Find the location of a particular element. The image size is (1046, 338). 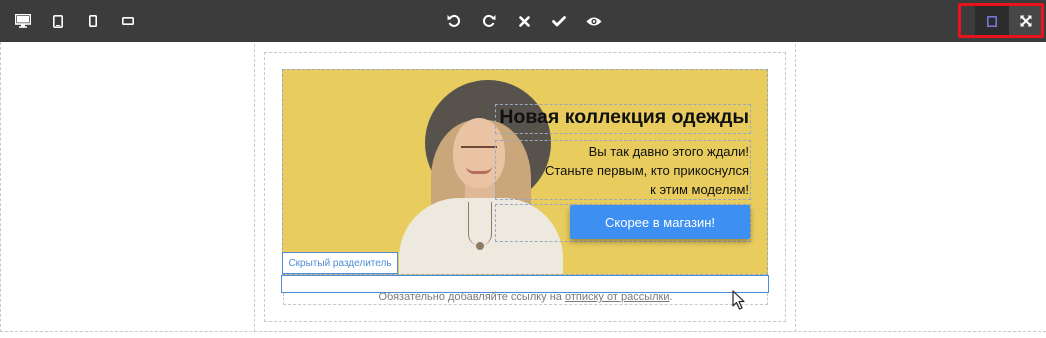

pendant-shape is located at coordinates (480, 246).